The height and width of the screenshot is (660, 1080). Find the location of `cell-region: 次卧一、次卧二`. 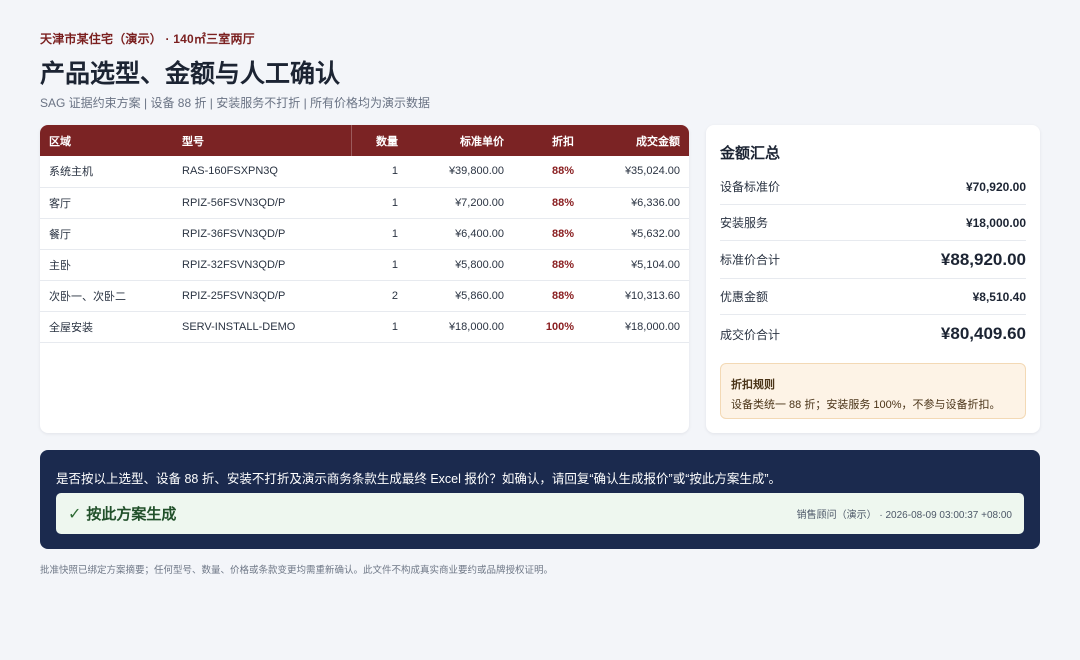

cell-region: 次卧一、次卧二 is located at coordinates (87, 296).